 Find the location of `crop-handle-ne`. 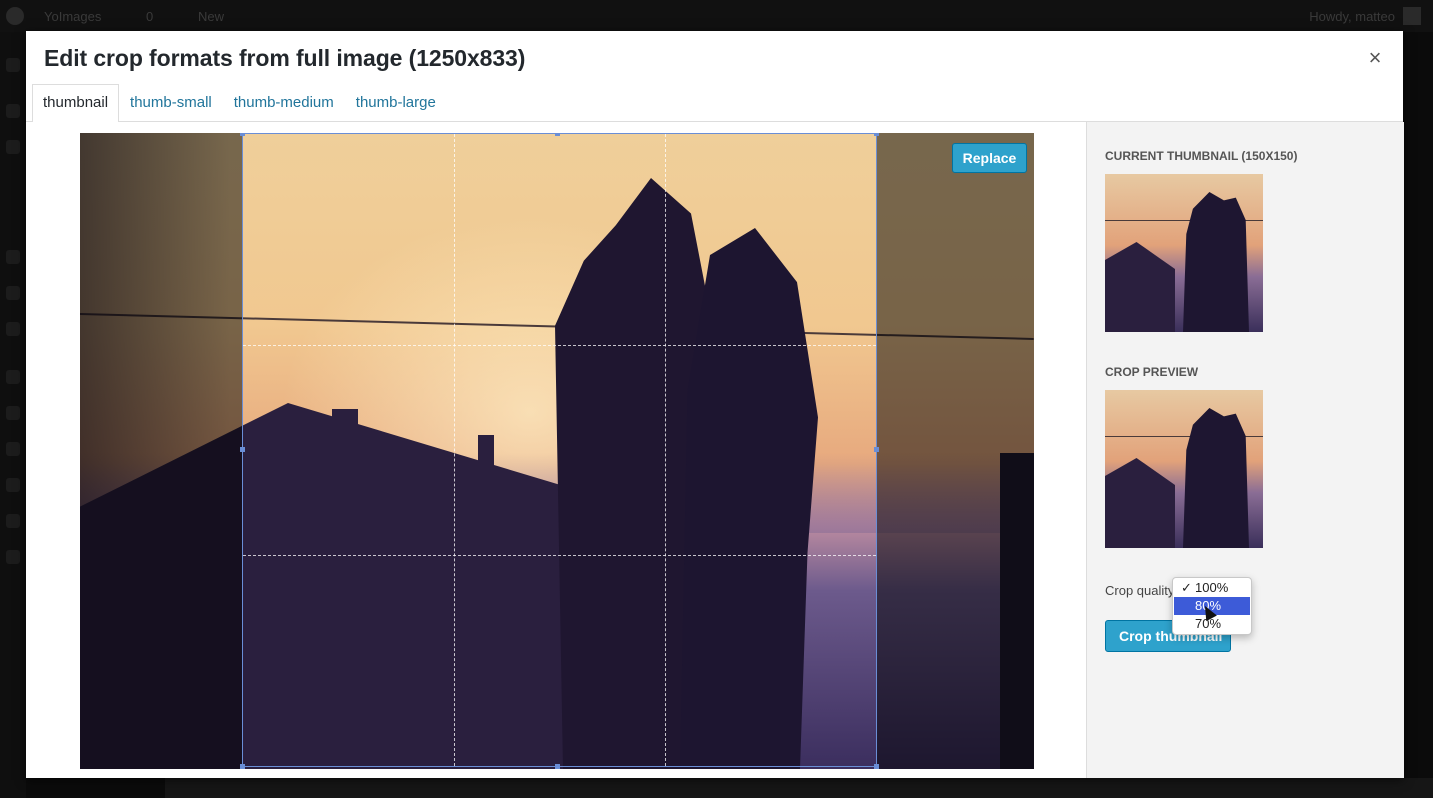

crop-handle-ne is located at coordinates (876, 134).